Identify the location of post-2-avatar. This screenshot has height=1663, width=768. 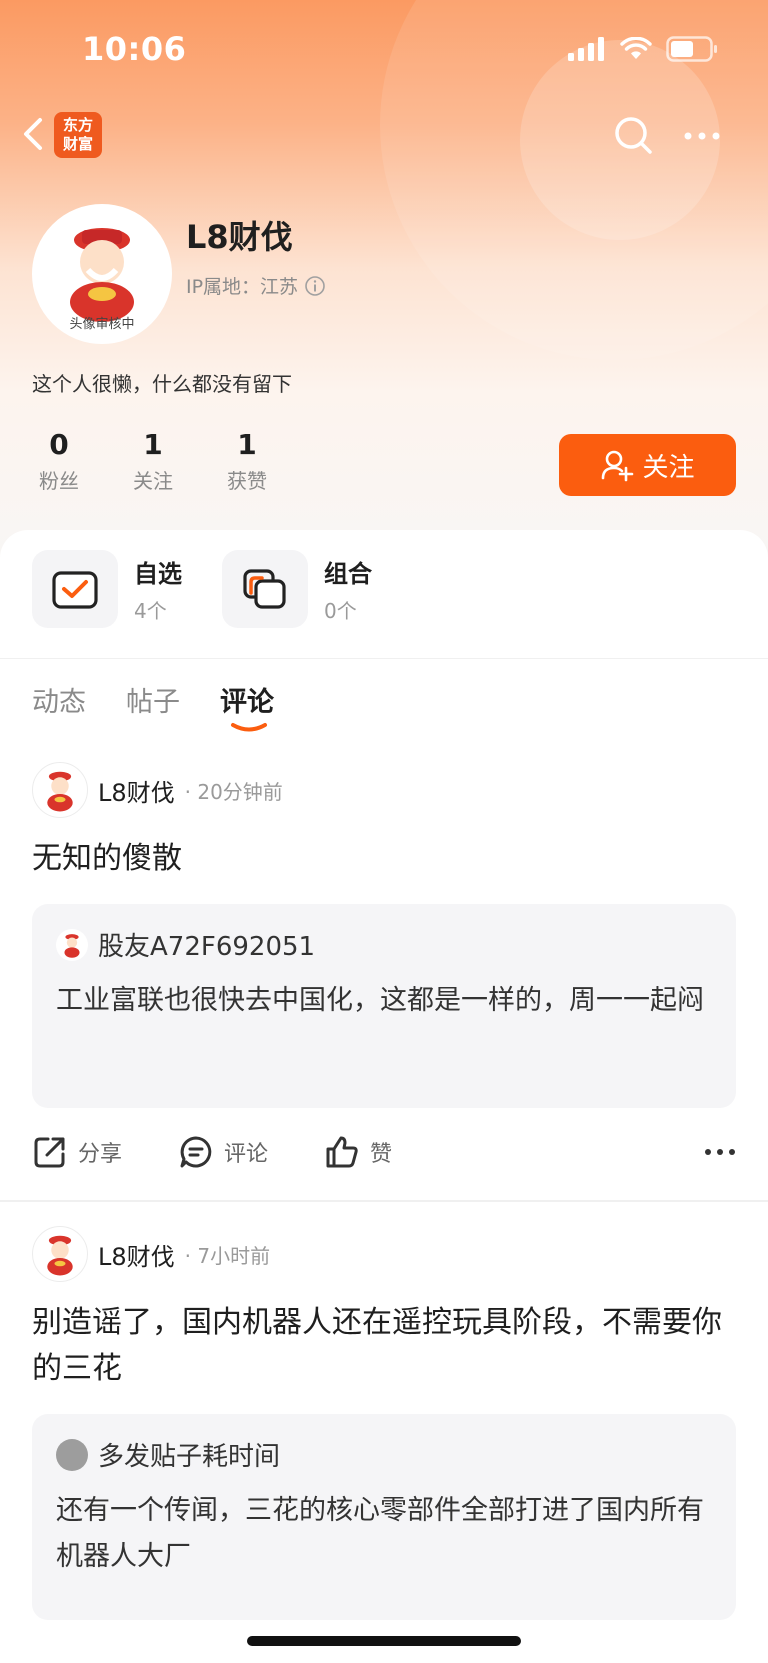
(60, 1254).